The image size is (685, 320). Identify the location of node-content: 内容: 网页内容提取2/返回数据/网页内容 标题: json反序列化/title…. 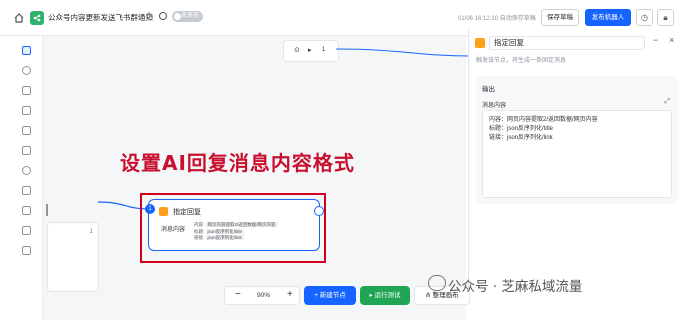
(254, 232).